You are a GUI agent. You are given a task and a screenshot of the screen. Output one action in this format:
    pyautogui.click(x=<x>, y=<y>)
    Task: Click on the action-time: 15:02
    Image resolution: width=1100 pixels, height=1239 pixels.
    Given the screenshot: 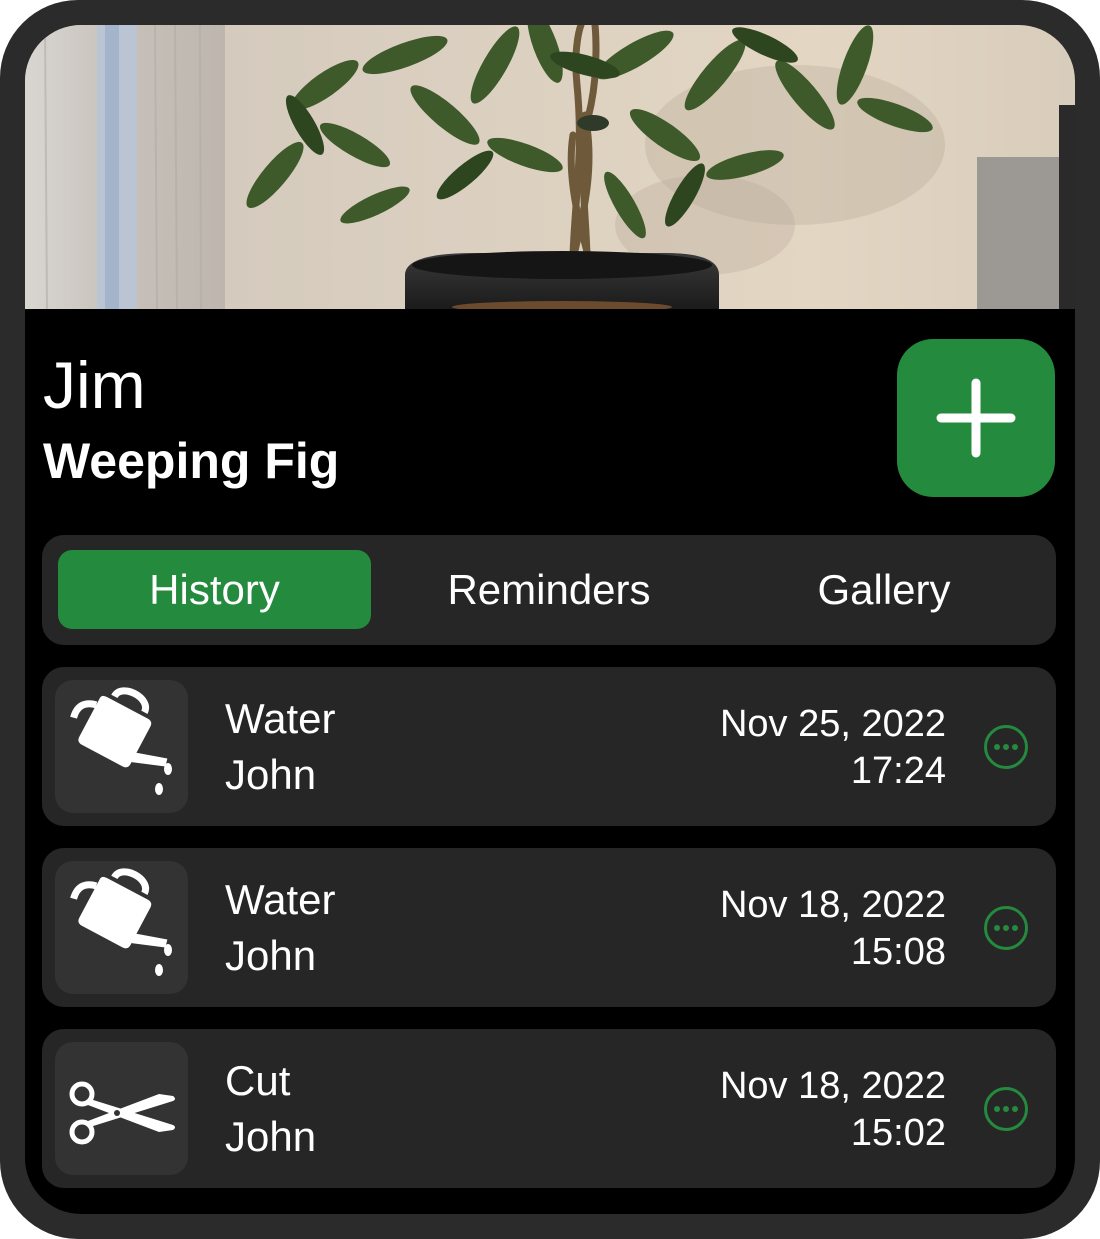 What is the action you would take?
    pyautogui.click(x=898, y=1133)
    